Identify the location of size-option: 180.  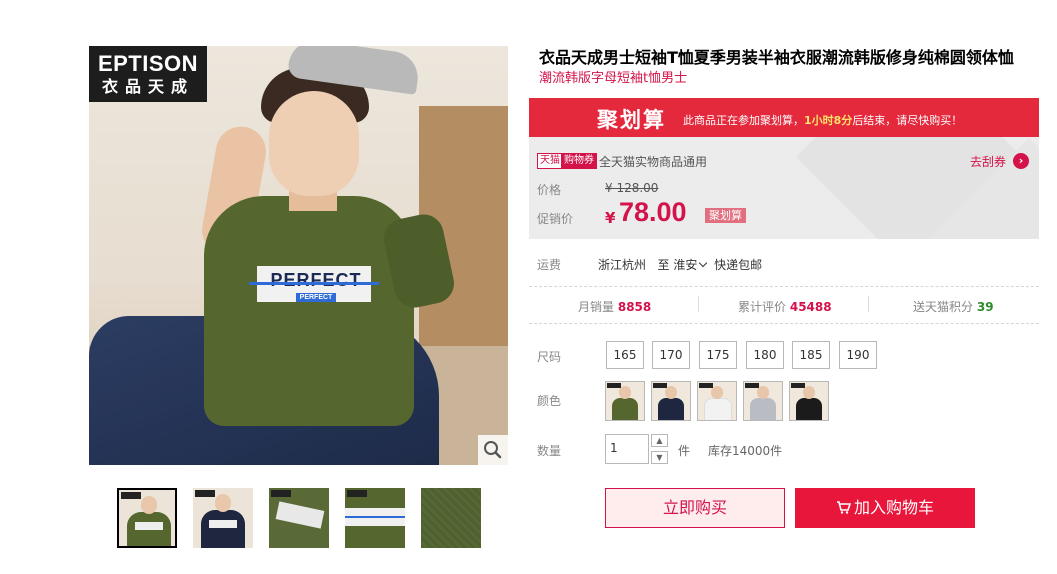
(765, 355).